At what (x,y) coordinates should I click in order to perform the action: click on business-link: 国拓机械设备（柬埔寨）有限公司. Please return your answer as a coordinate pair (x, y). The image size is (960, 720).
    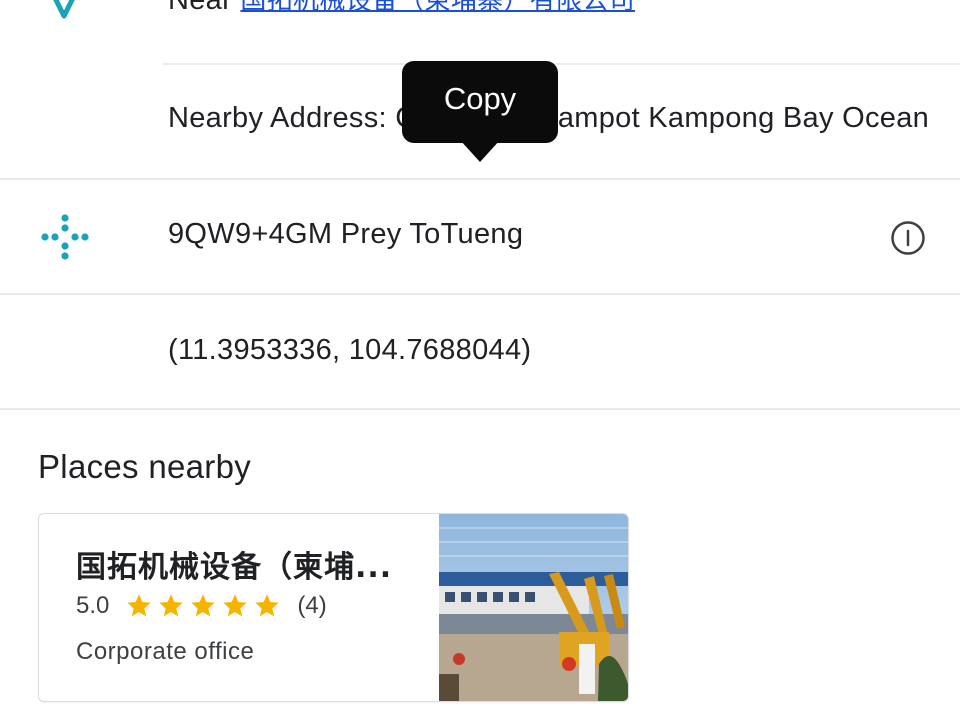
    Looking at the image, I should click on (437, 8).